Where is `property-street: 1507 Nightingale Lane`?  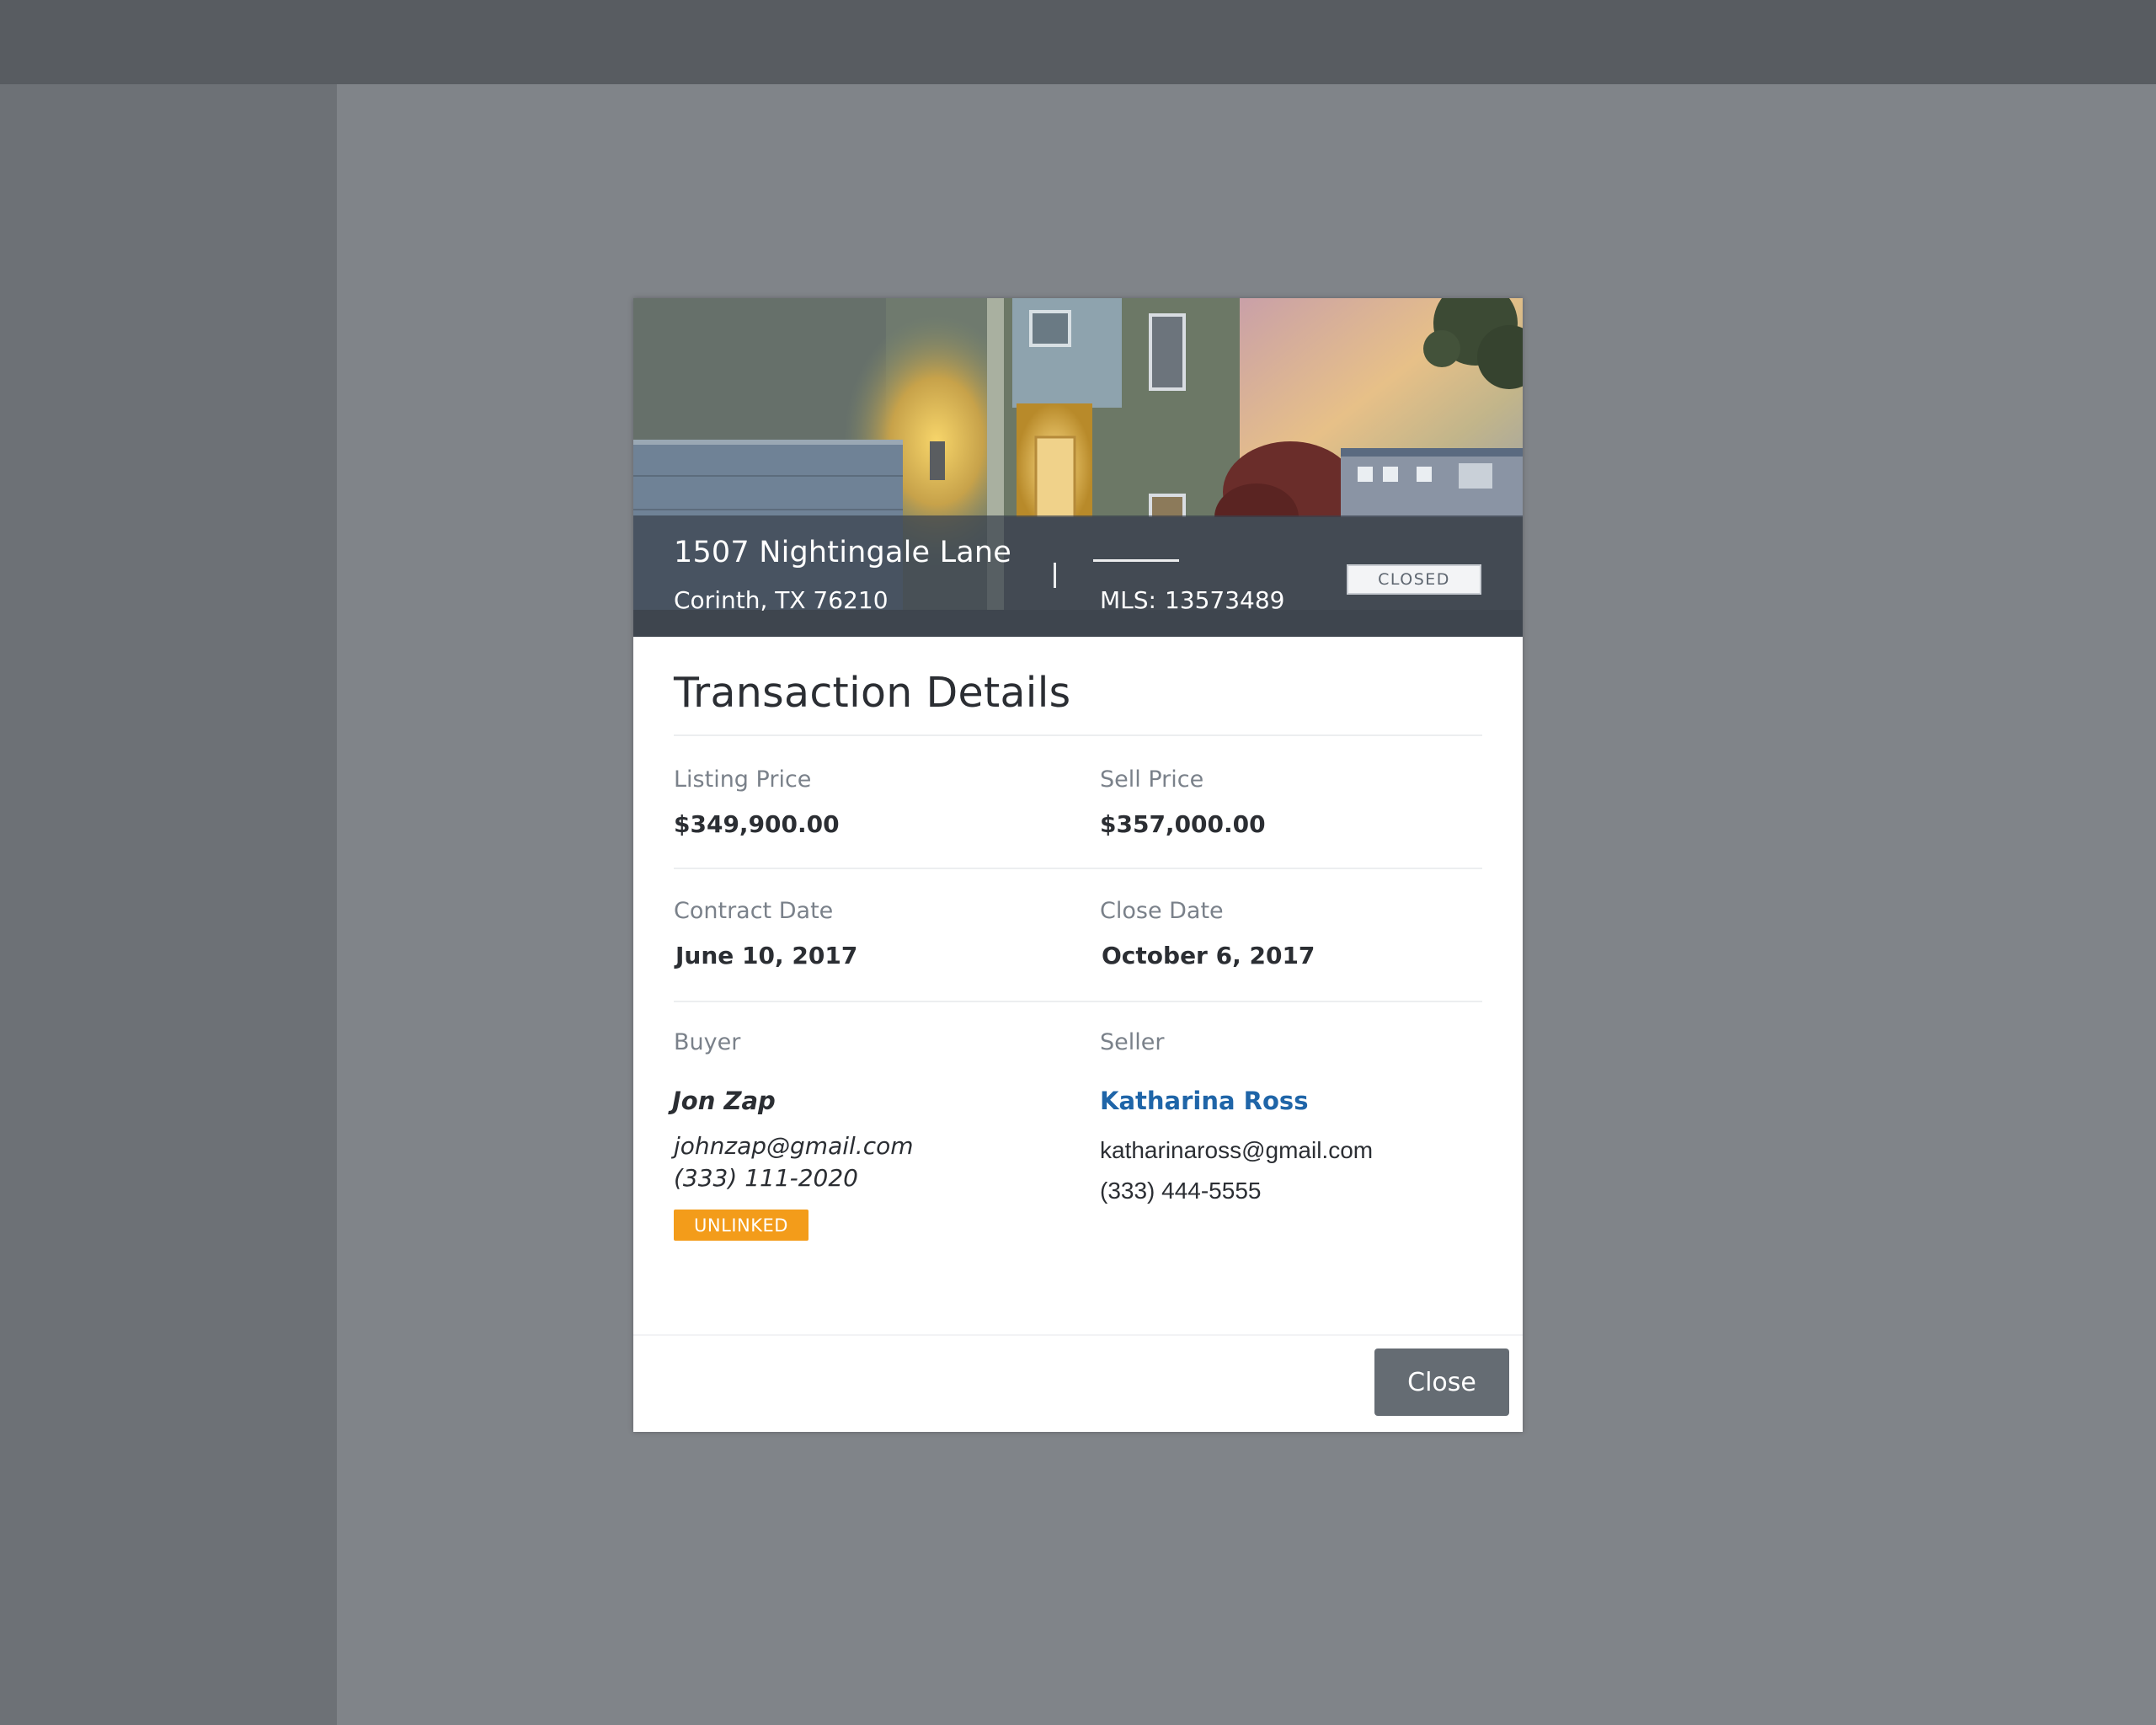 property-street: 1507 Nightingale Lane is located at coordinates (843, 552).